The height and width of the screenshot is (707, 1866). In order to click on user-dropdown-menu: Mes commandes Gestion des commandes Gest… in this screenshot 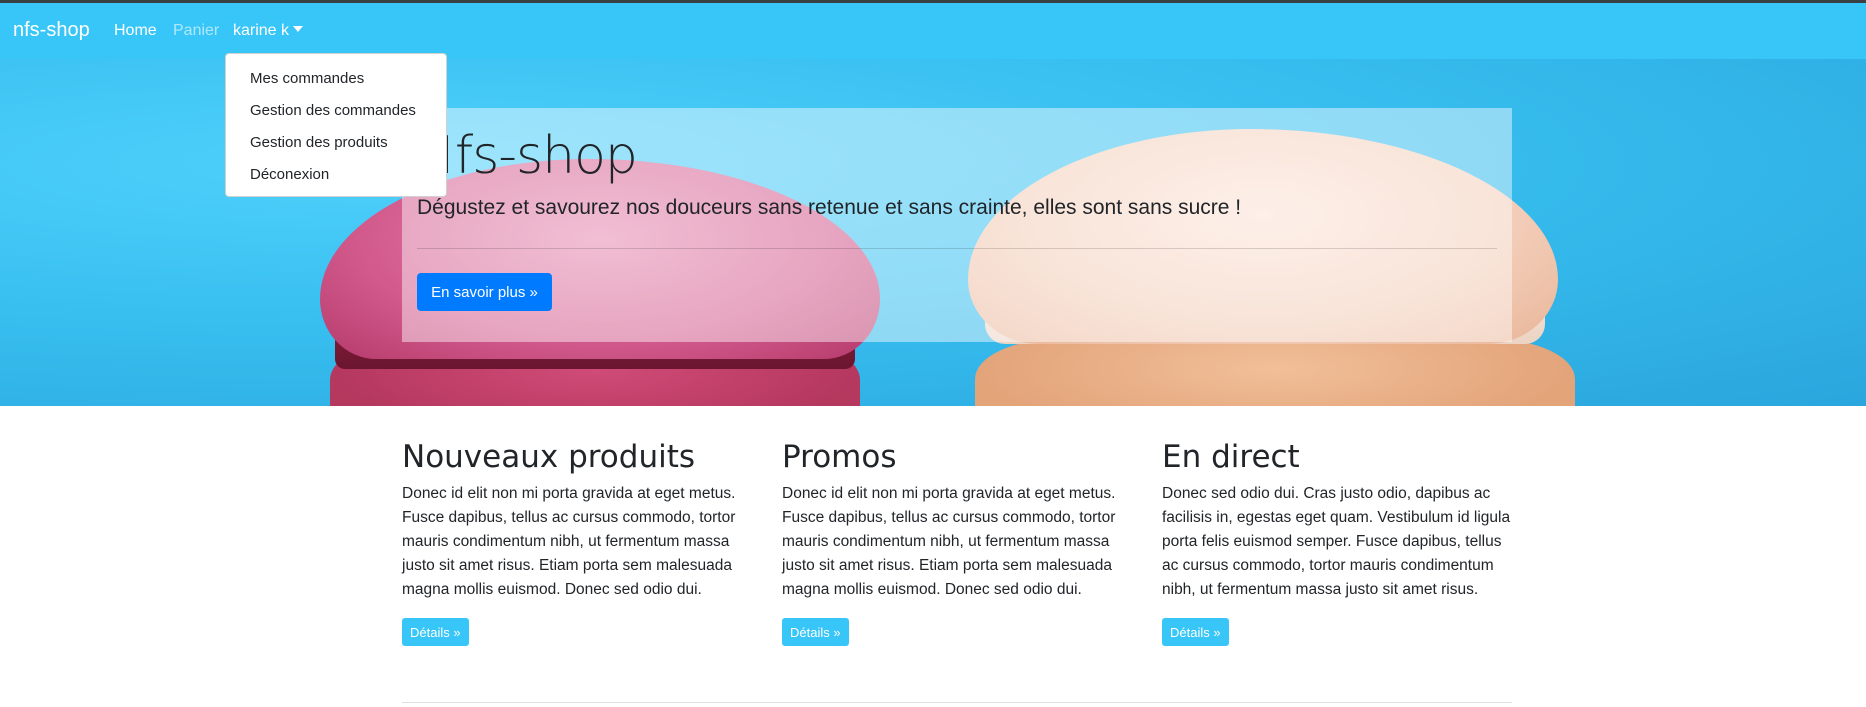, I will do `click(336, 125)`.